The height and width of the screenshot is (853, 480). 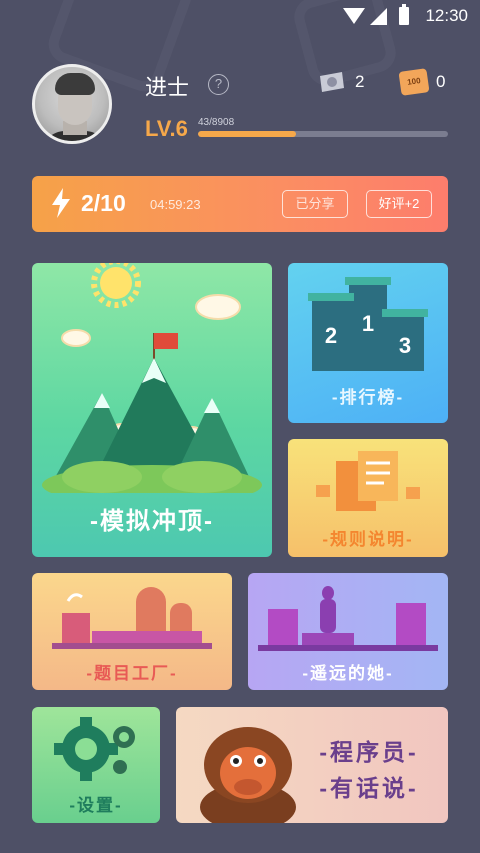 I want to click on settings-card: -设置-, so click(x=96, y=765).